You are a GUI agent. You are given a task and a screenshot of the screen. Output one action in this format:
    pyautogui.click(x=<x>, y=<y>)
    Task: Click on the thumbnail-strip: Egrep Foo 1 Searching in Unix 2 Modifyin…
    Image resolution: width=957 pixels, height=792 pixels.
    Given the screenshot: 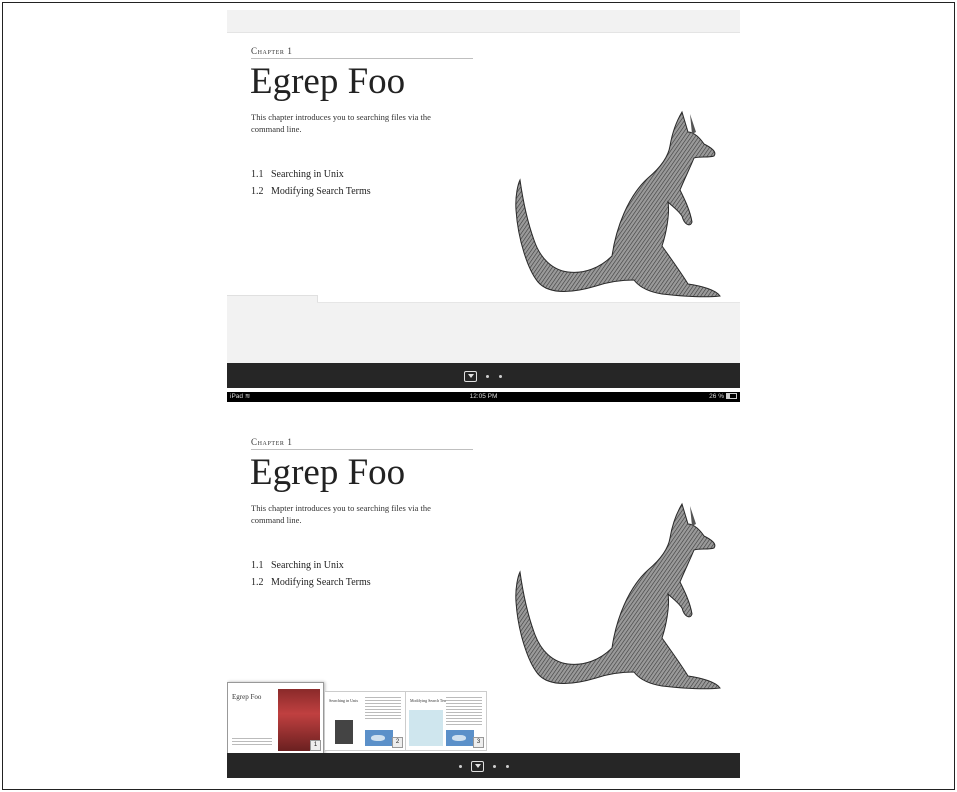 What is the action you would take?
    pyautogui.click(x=483, y=718)
    